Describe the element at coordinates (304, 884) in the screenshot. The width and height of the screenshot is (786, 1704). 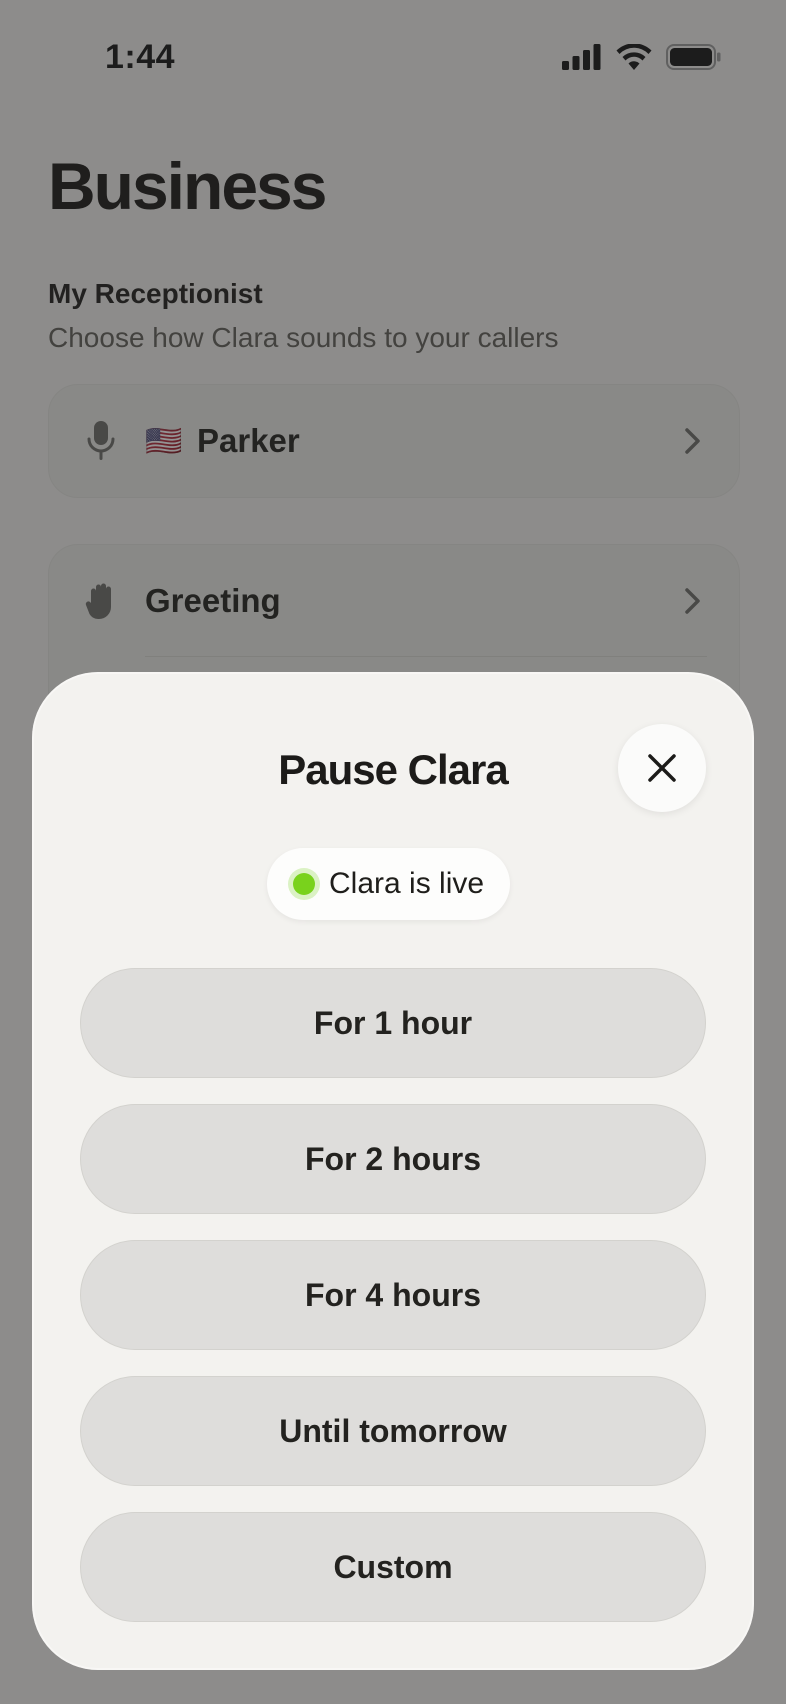
I see `live-status-dot` at that location.